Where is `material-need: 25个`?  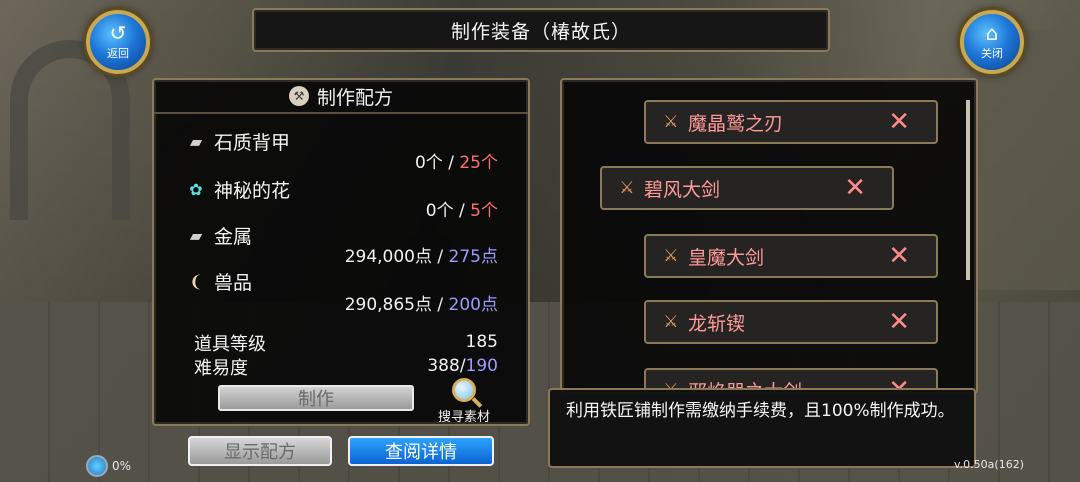 material-need: 25个 is located at coordinates (478, 163).